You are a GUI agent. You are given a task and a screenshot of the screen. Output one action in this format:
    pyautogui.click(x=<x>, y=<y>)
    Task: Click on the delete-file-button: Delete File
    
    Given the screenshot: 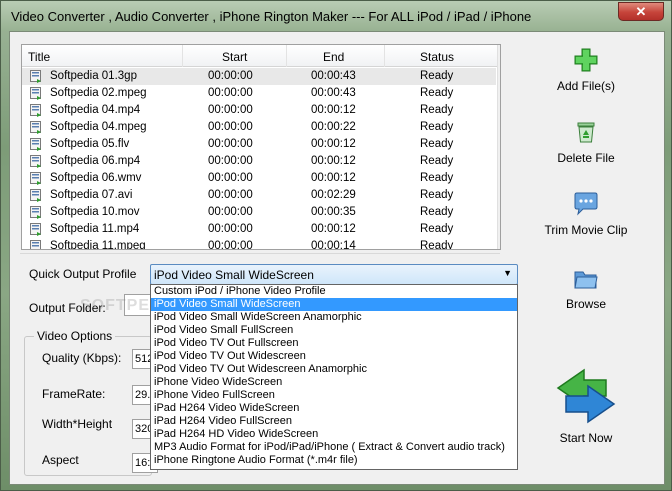 What is the action you would take?
    pyautogui.click(x=586, y=142)
    